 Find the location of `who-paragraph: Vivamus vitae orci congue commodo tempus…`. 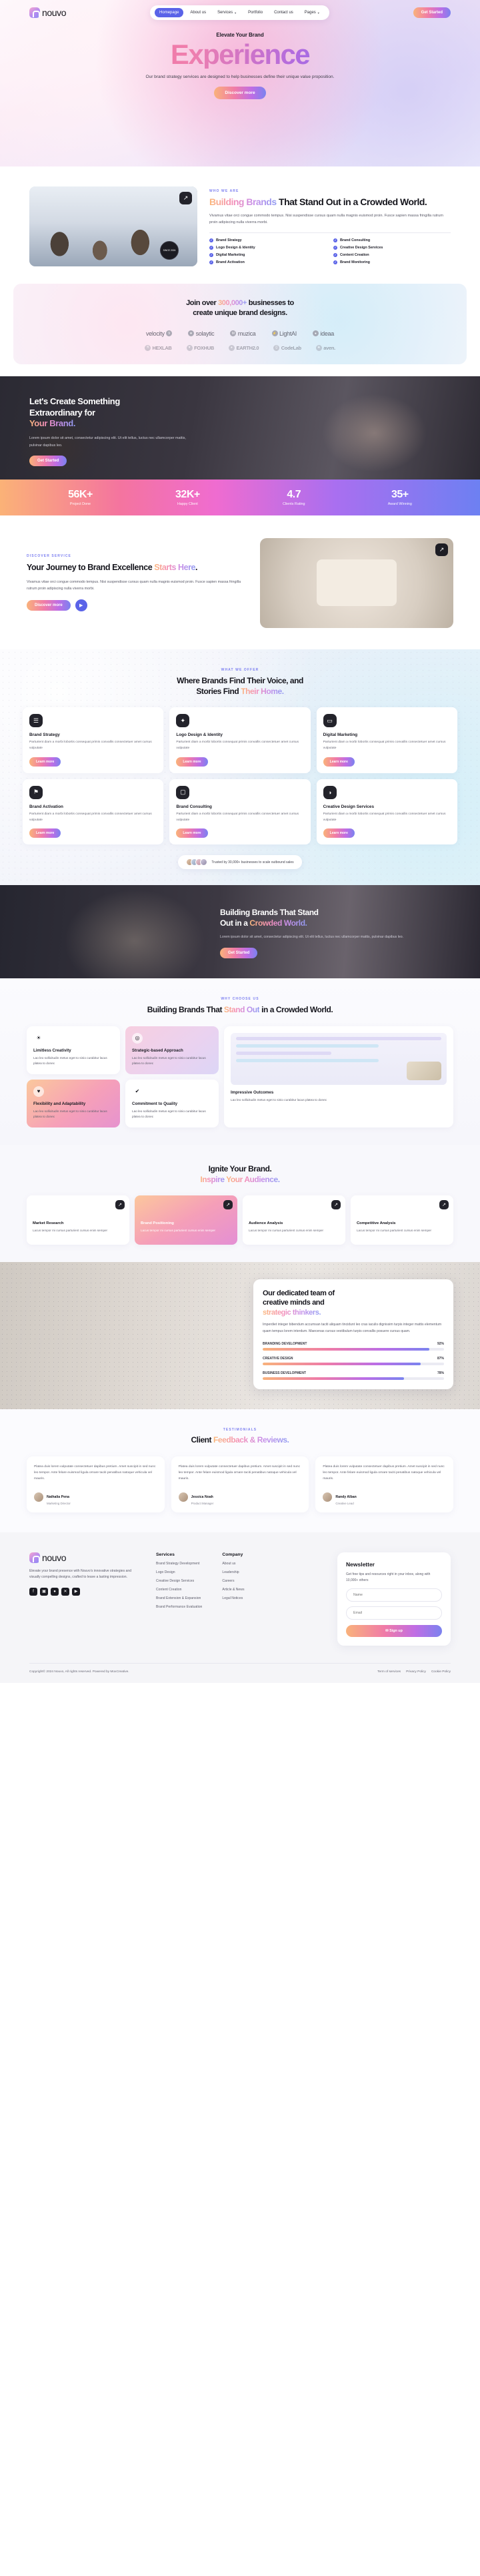

who-paragraph: Vivamus vitae orci congue commodo tempus… is located at coordinates (326, 219).